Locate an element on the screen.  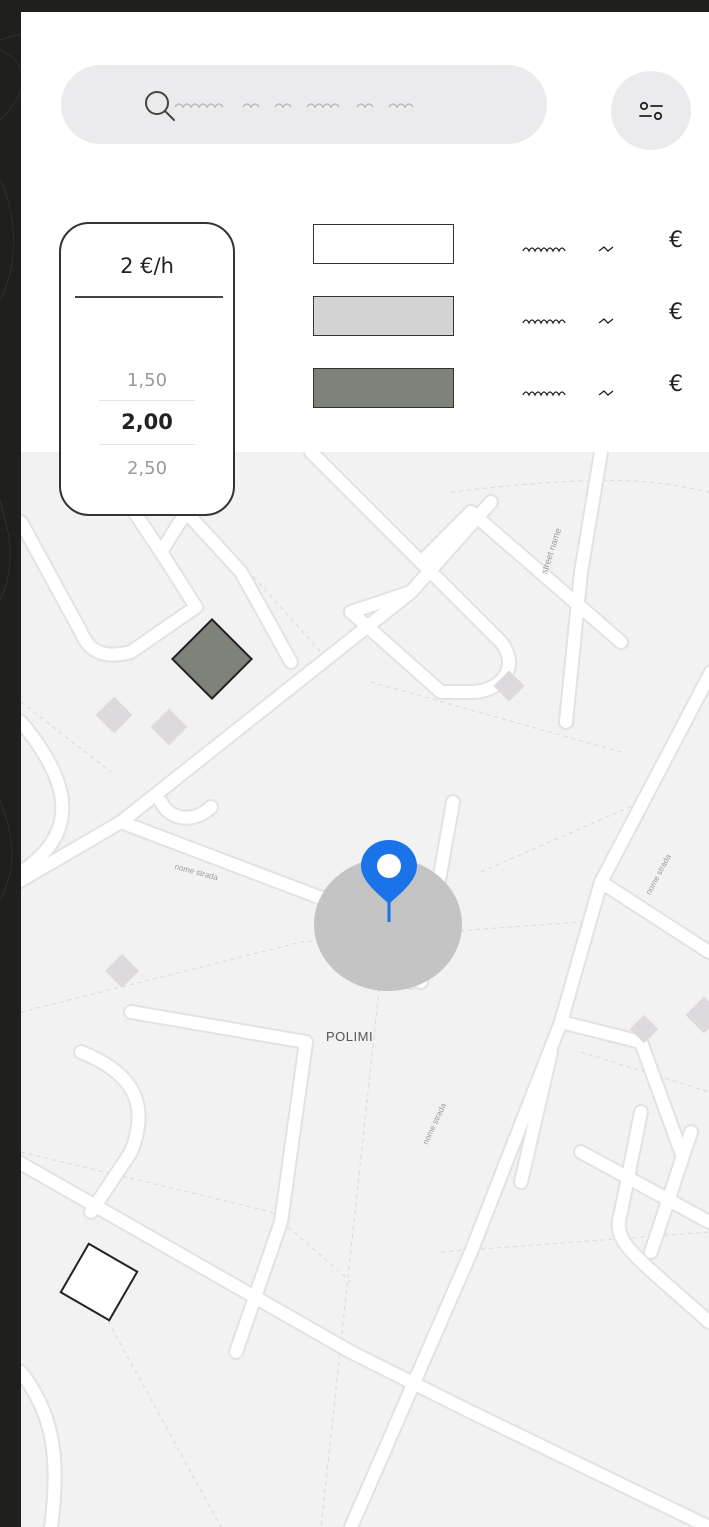
location-pin-icon is located at coordinates (389, 888).